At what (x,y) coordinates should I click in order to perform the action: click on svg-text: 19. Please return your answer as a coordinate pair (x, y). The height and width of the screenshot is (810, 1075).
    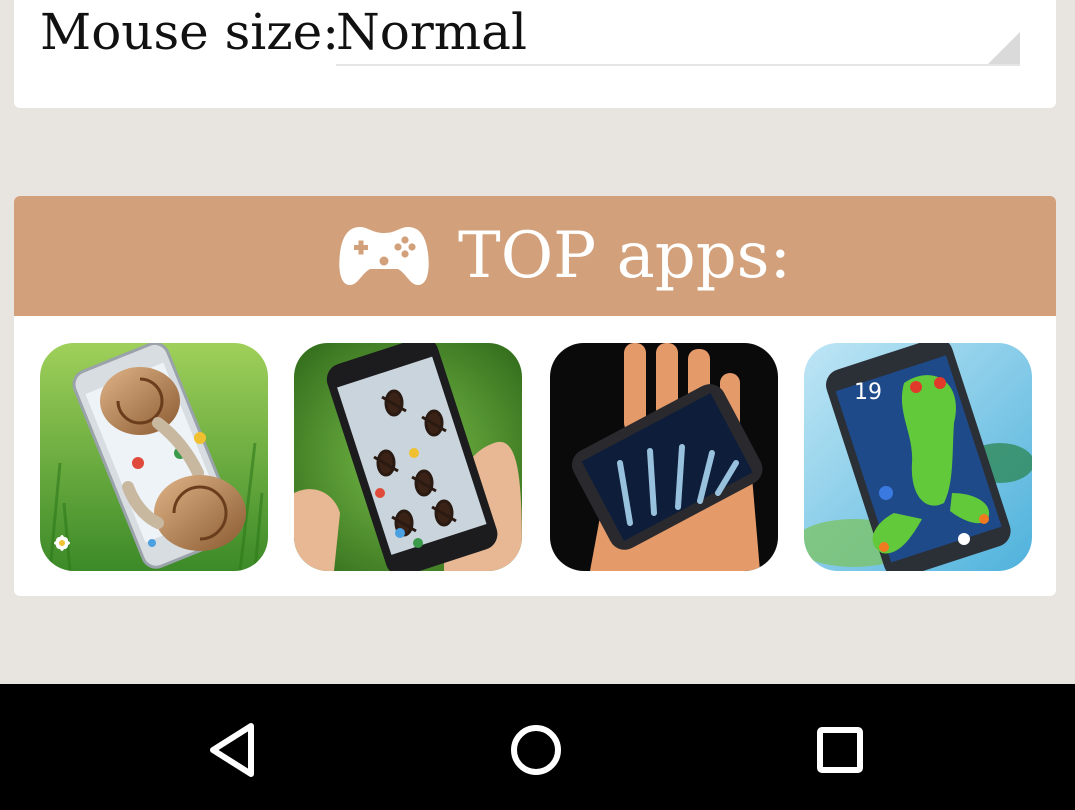
    Looking at the image, I should click on (868, 392).